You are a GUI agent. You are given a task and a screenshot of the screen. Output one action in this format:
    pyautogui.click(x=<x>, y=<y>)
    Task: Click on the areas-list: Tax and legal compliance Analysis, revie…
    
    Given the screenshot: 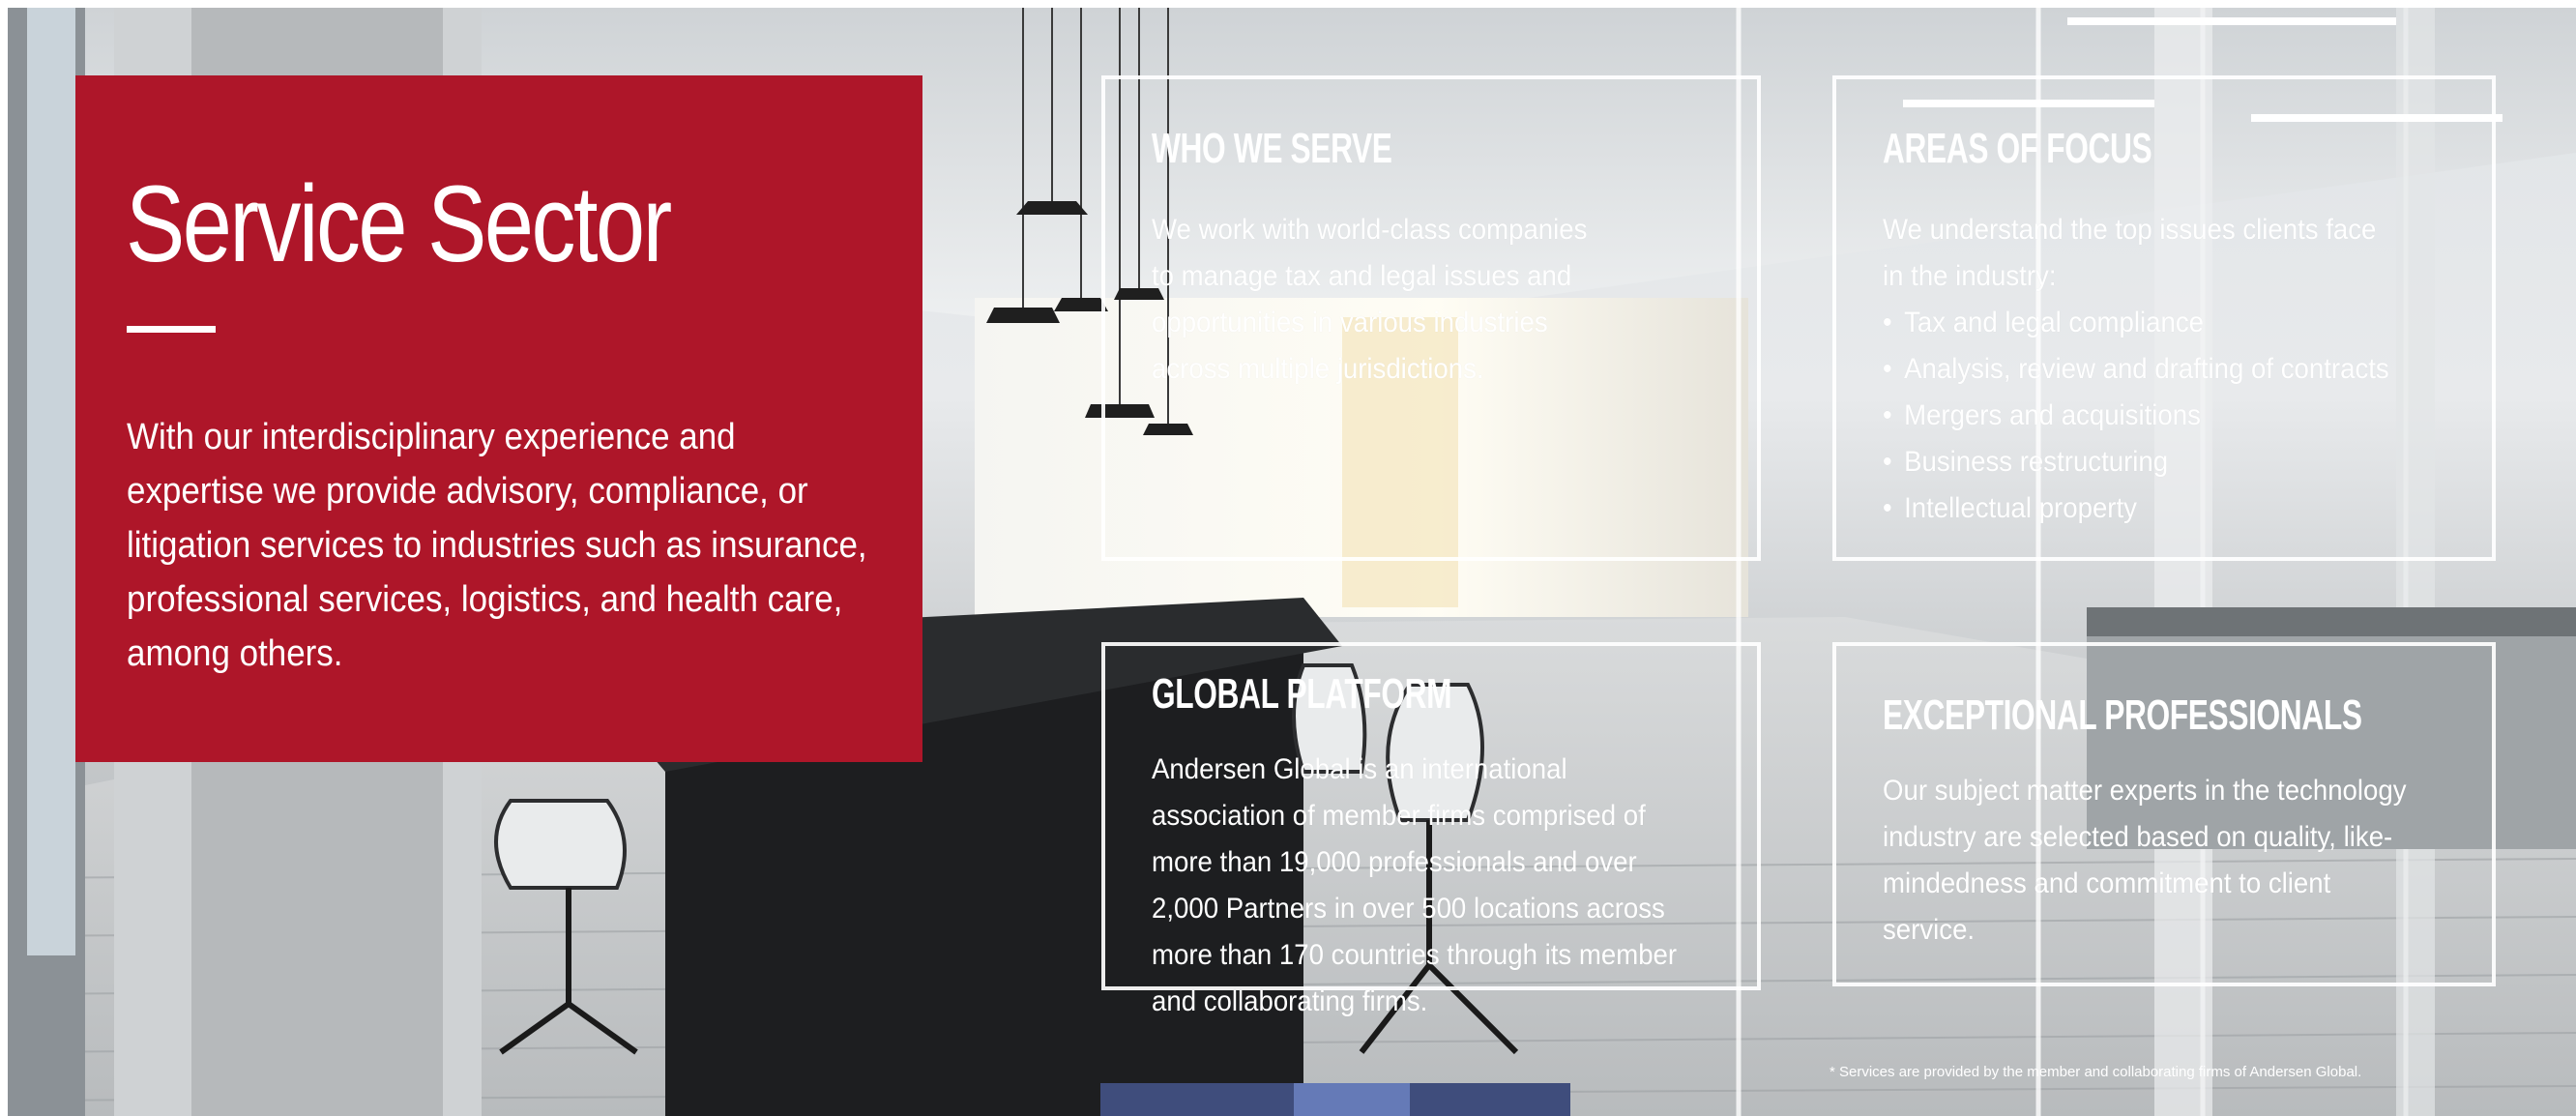 What is the action you would take?
    pyautogui.click(x=2149, y=416)
    